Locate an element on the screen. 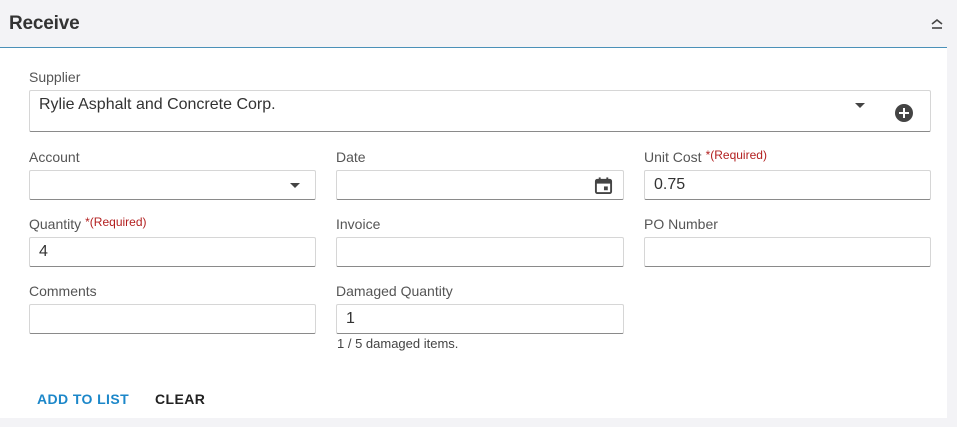 The height and width of the screenshot is (427, 957). po-number-input is located at coordinates (787, 252).